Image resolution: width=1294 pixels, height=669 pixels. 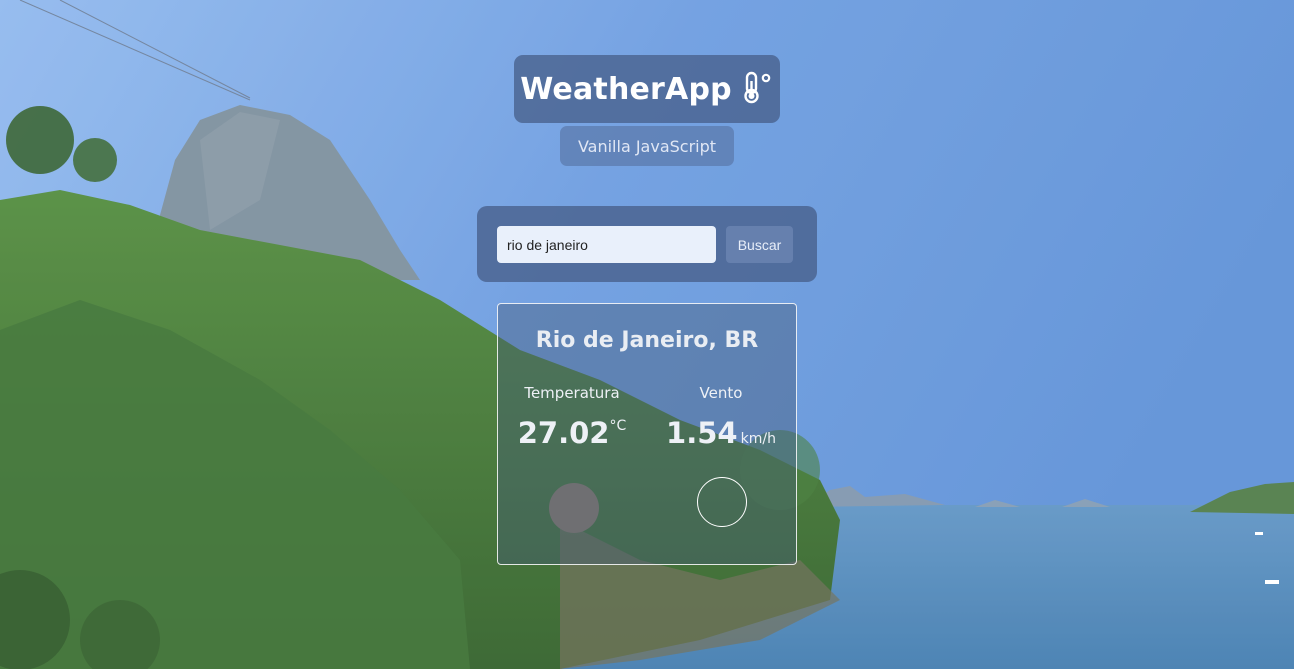 I want to click on temperature-unit: °C, so click(x=618, y=426).